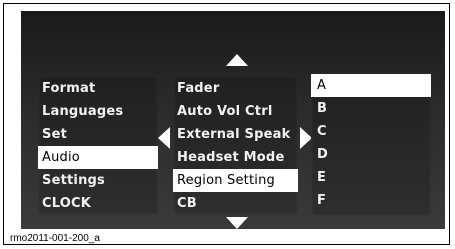  Describe the element at coordinates (98, 157) in the screenshot. I see `menu-item-audio: Audio` at that location.